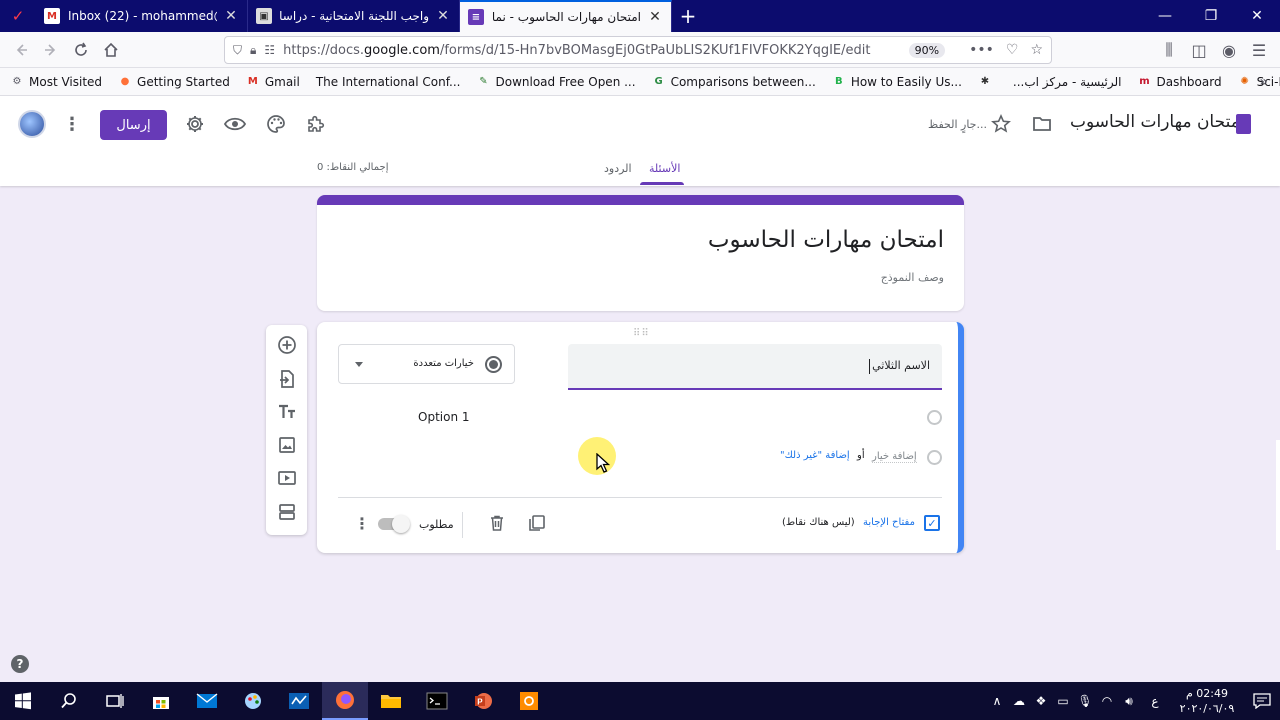 The height and width of the screenshot is (720, 1280). What do you see at coordinates (618, 168) in the screenshot?
I see `tab-responses: الردود` at bounding box center [618, 168].